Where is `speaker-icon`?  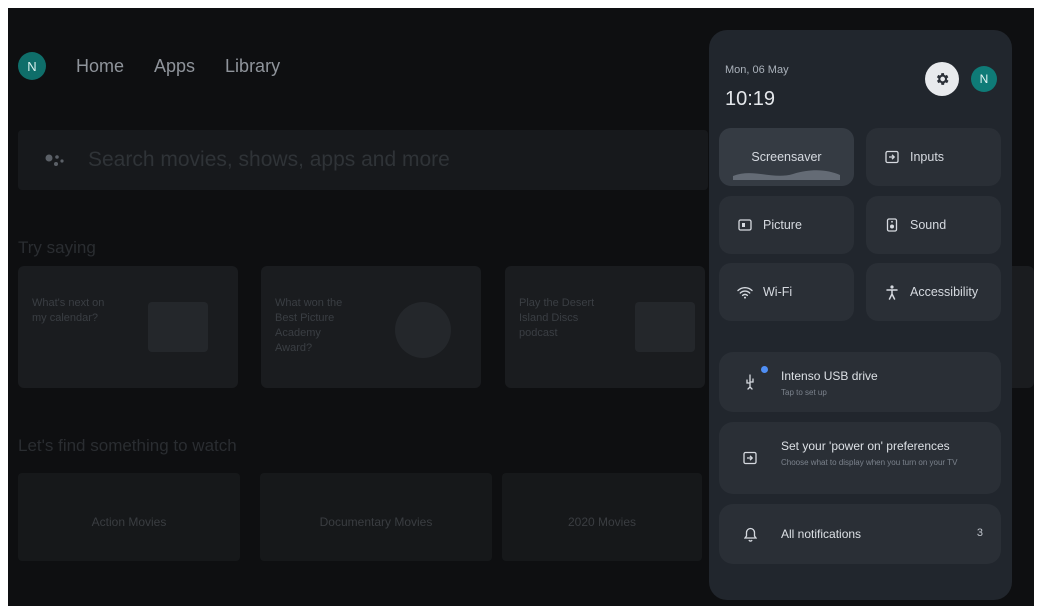 speaker-icon is located at coordinates (892, 225).